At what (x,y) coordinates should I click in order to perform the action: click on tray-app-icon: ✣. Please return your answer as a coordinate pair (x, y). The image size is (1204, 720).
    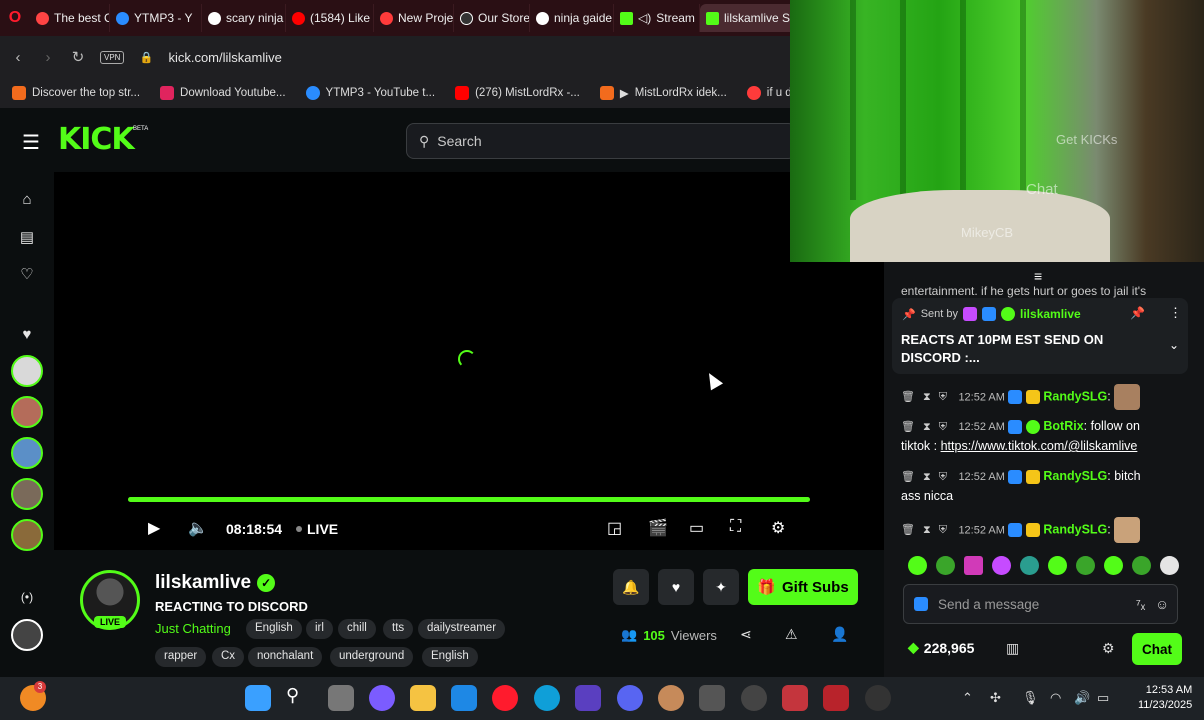
    Looking at the image, I should click on (995, 698).